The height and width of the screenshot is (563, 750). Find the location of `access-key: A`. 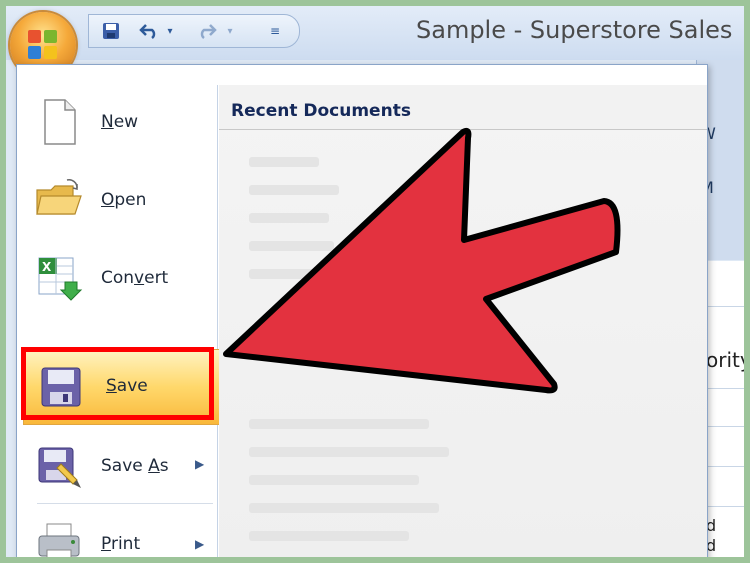

access-key: A is located at coordinates (154, 466).